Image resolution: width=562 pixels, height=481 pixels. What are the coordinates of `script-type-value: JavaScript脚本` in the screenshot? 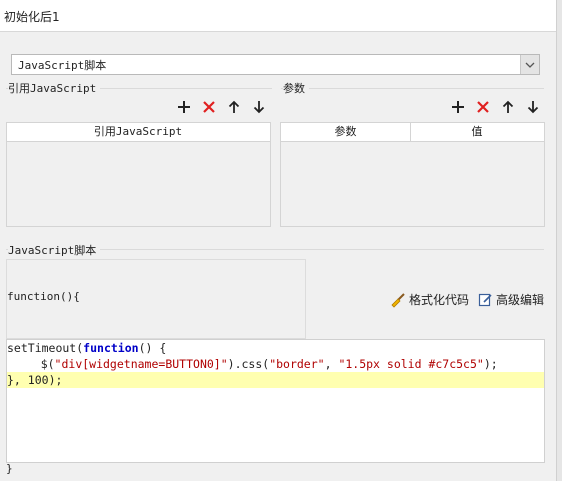 It's located at (62, 65).